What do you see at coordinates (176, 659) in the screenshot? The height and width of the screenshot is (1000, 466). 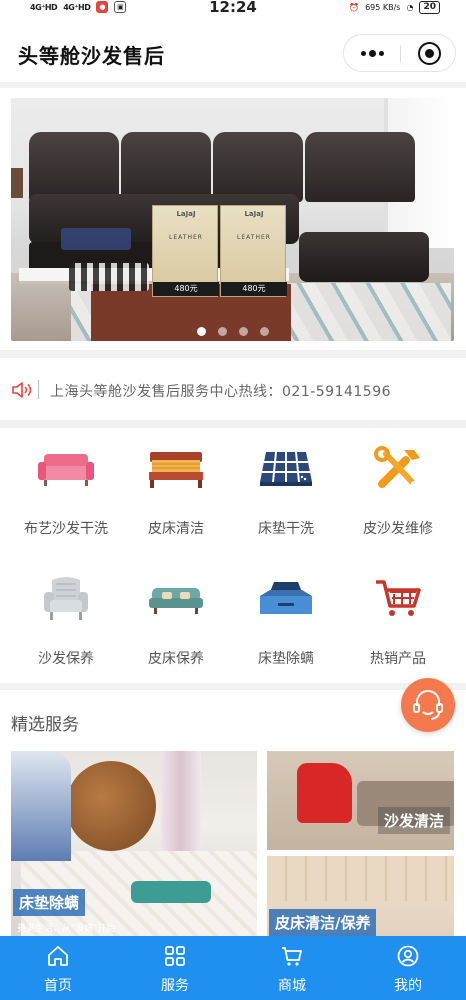 I see `service-label: 皮床保养` at bounding box center [176, 659].